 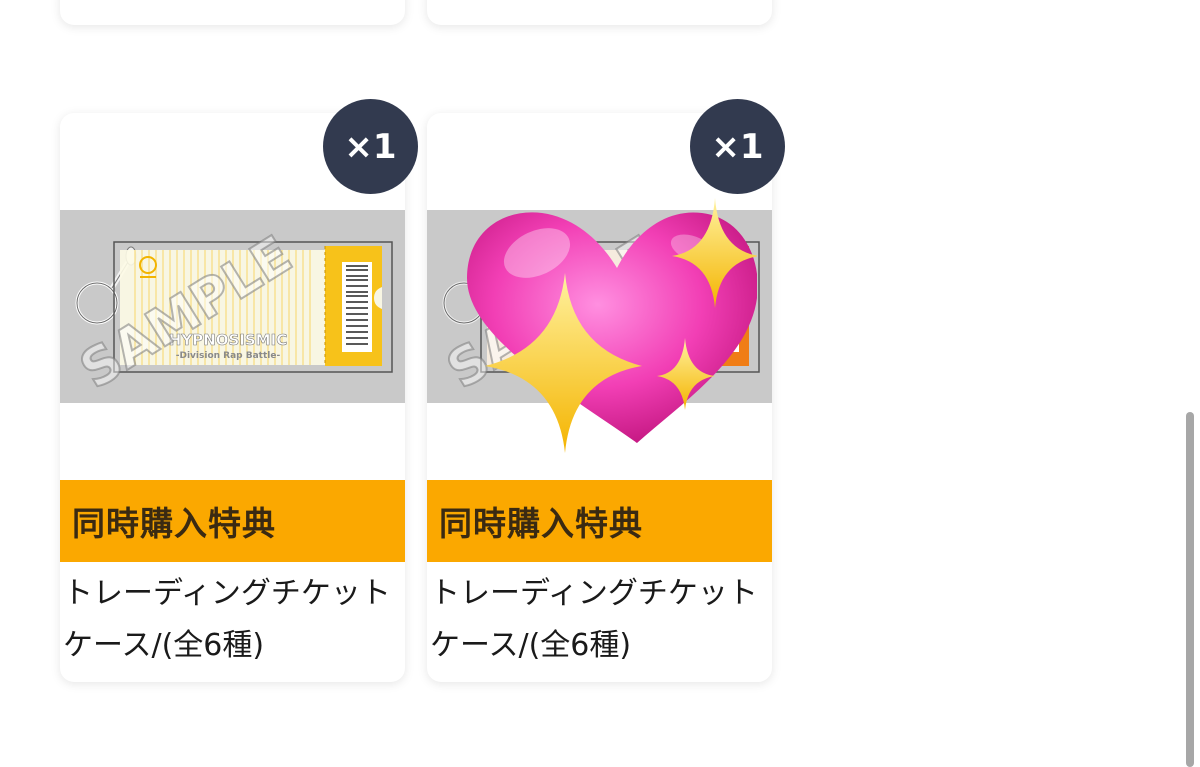 What do you see at coordinates (228, 356) in the screenshot?
I see `logo-subtitle: -Division Rap Battle-` at bounding box center [228, 356].